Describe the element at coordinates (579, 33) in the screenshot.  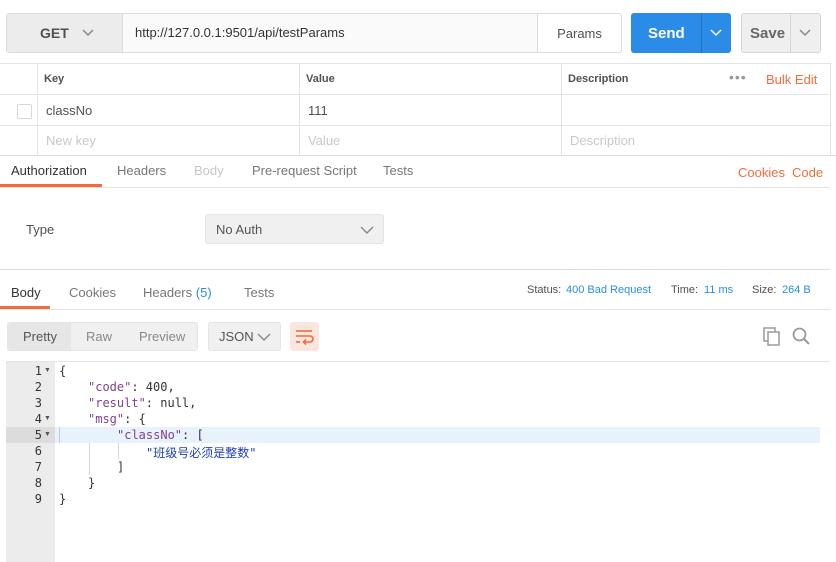
I see `params-button: Params` at that location.